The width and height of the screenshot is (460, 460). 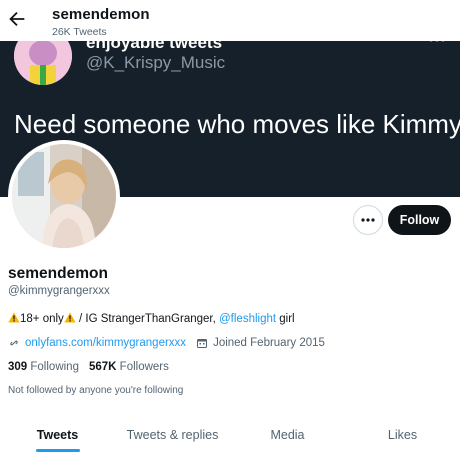 I want to click on bio-text-2: / IG StrangerThanGranger,, so click(x=147, y=319).